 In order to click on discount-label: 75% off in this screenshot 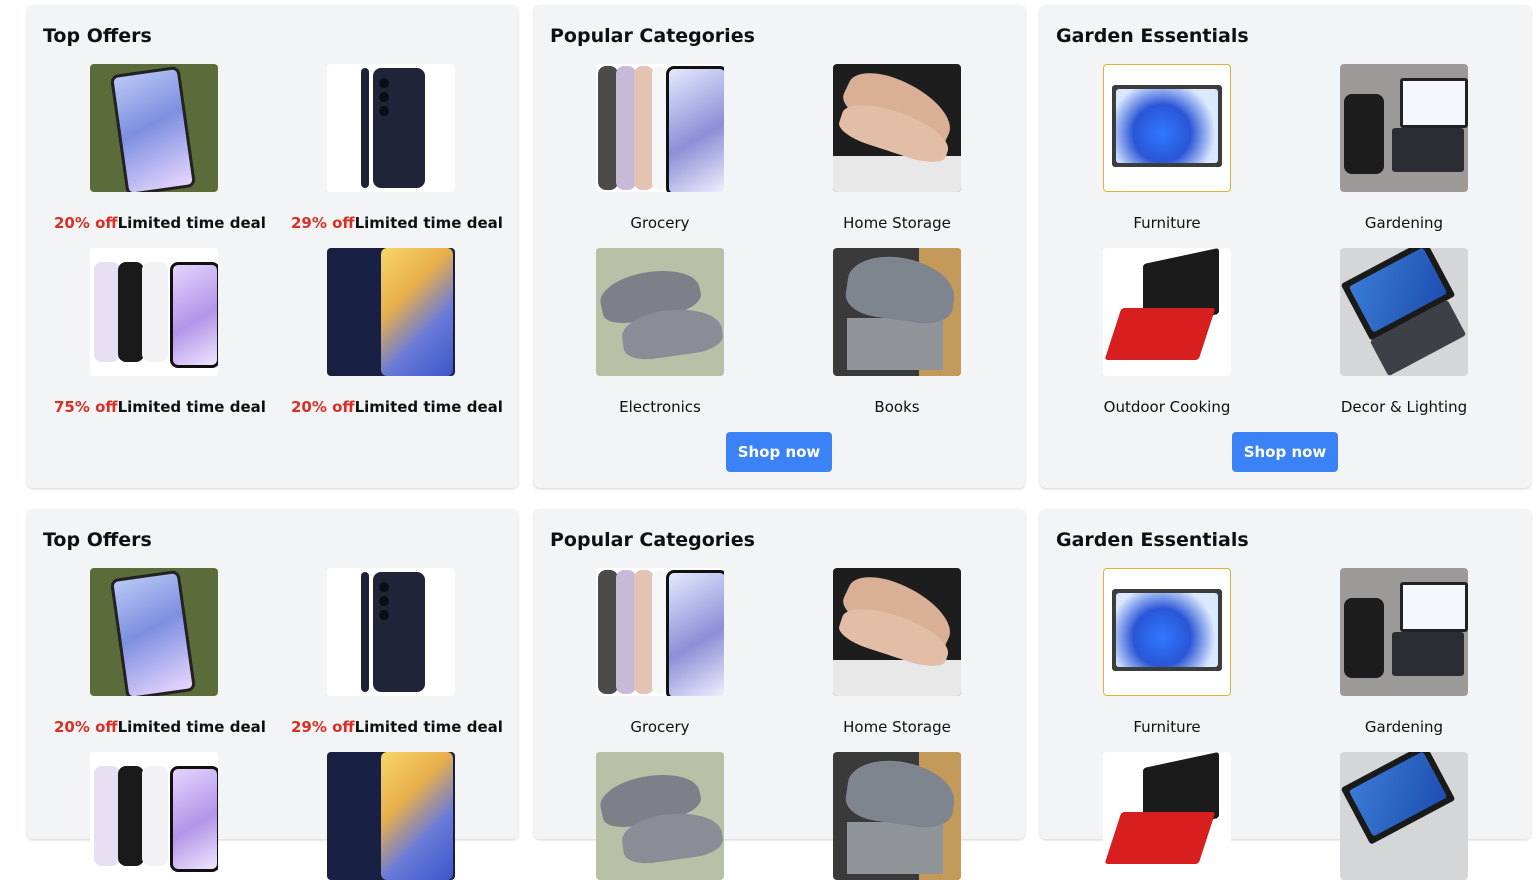, I will do `click(86, 407)`.